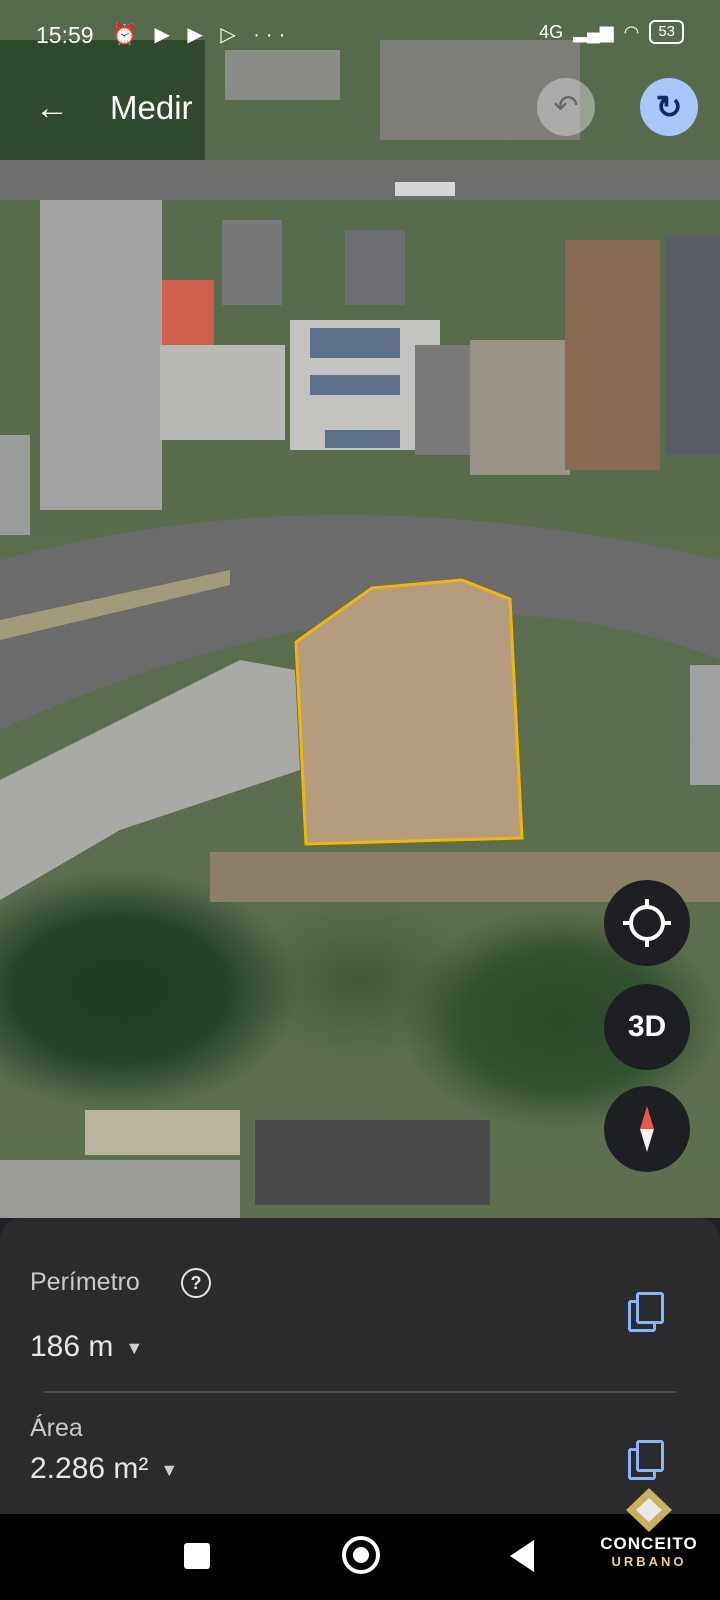 The height and width of the screenshot is (1600, 720). I want to click on brand-name: CONCEITO, so click(649, 1543).